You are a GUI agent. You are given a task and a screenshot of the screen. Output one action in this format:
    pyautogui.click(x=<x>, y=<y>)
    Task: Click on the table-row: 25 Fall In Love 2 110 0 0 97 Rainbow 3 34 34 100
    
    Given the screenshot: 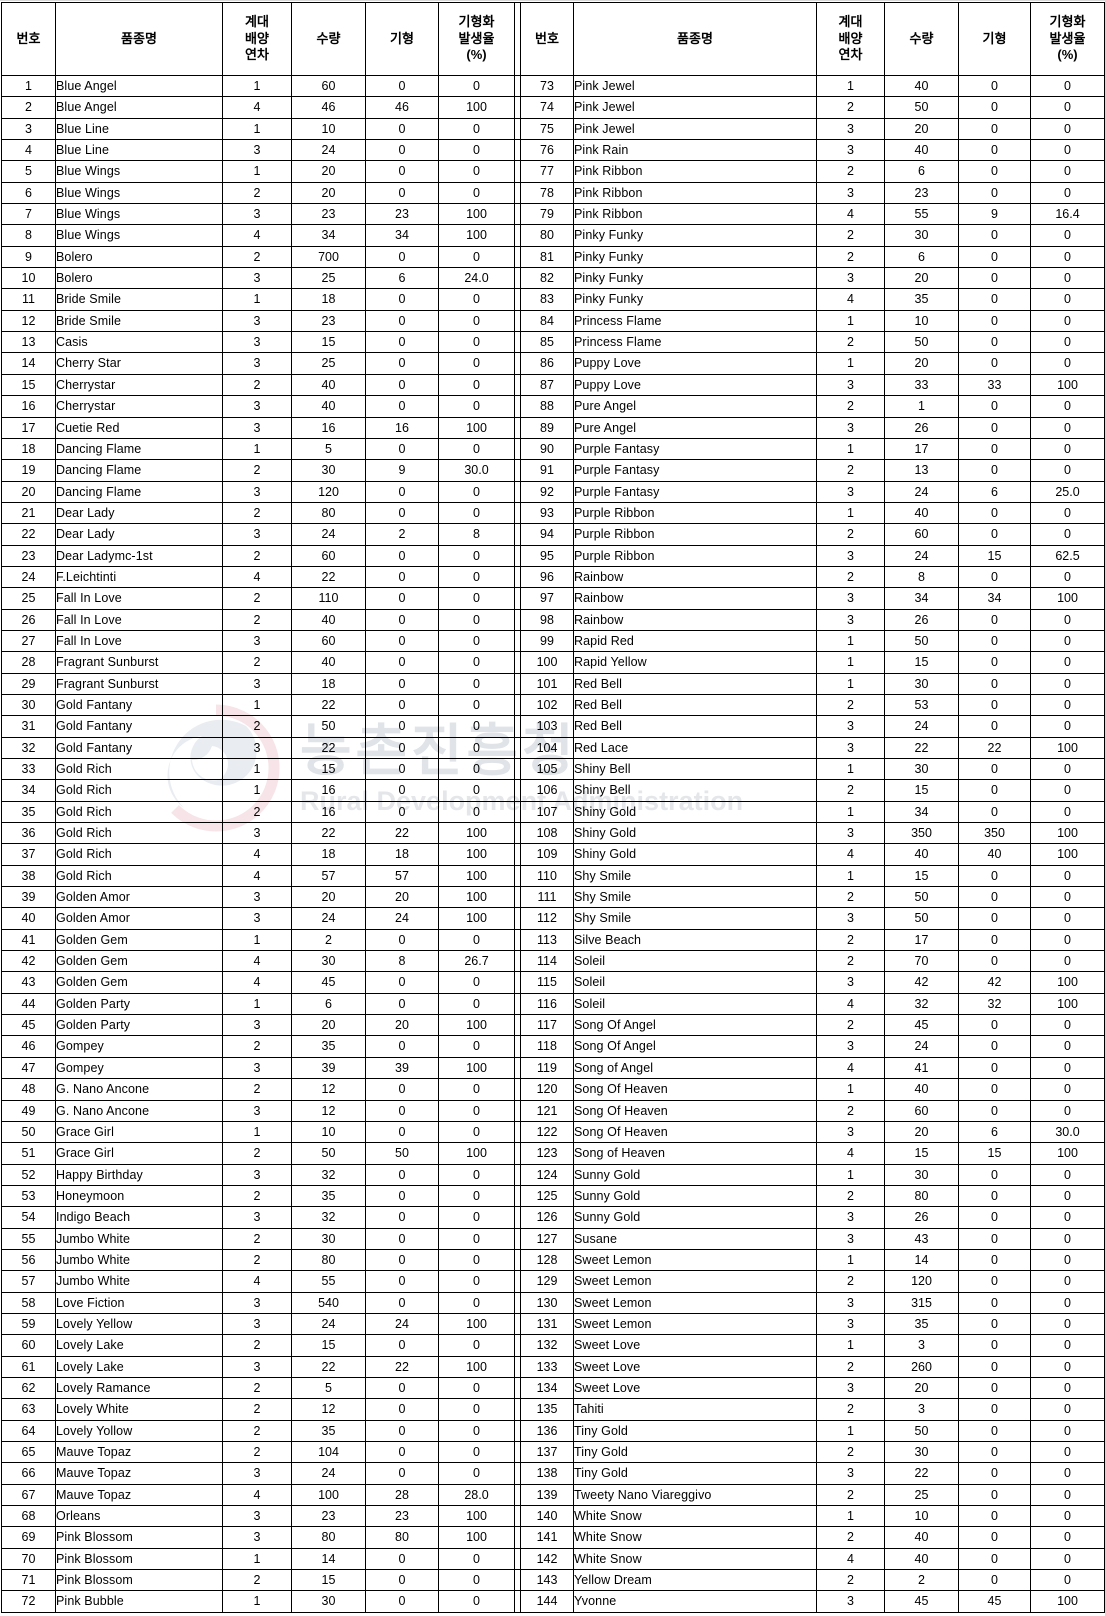 What is the action you would take?
    pyautogui.click(x=553, y=598)
    